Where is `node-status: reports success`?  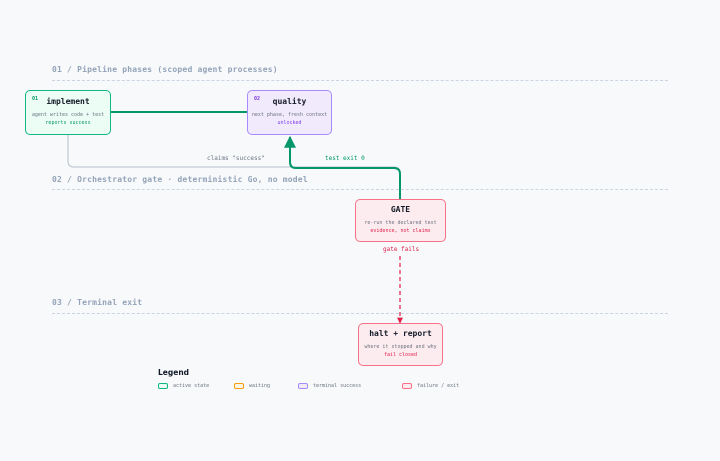
node-status: reports success is located at coordinates (68, 123).